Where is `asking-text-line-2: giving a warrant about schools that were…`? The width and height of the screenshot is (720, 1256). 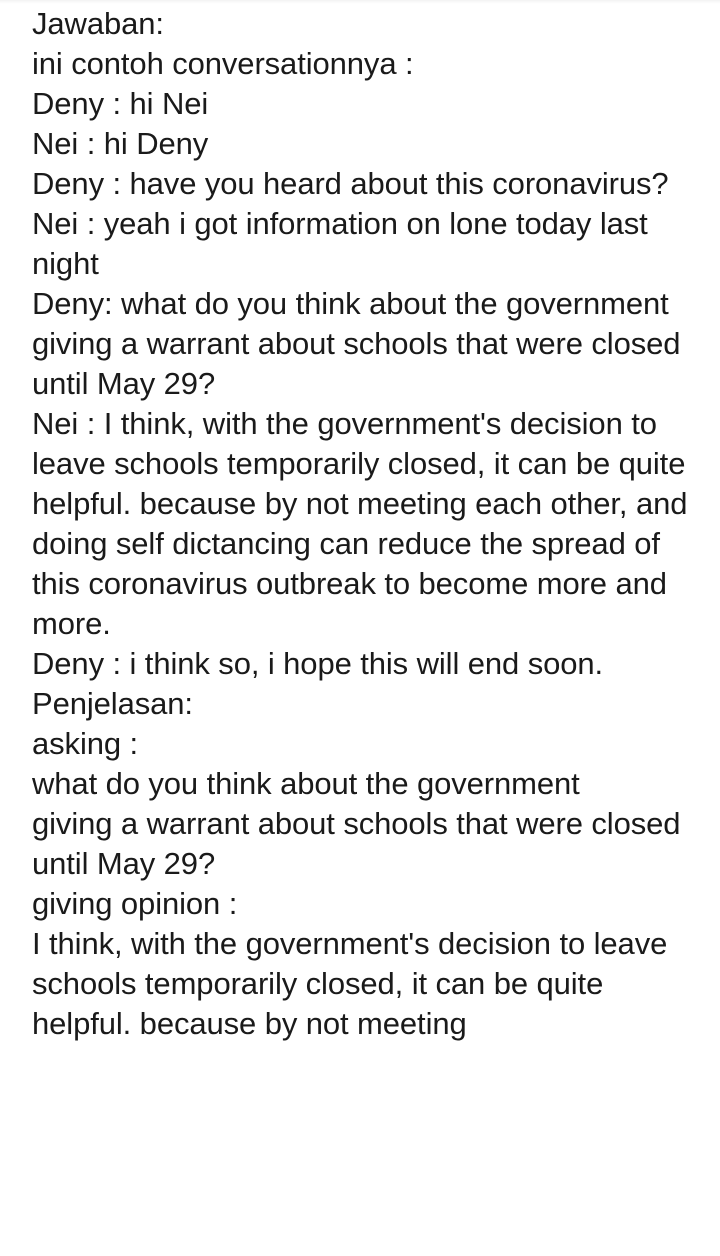
asking-text-line-2: giving a warrant about schools that were… is located at coordinates (360, 843).